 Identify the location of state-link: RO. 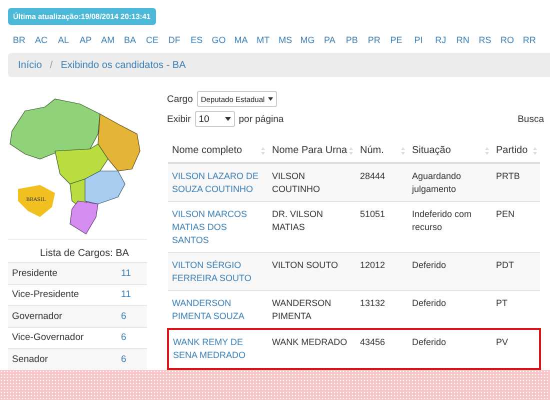
(507, 40).